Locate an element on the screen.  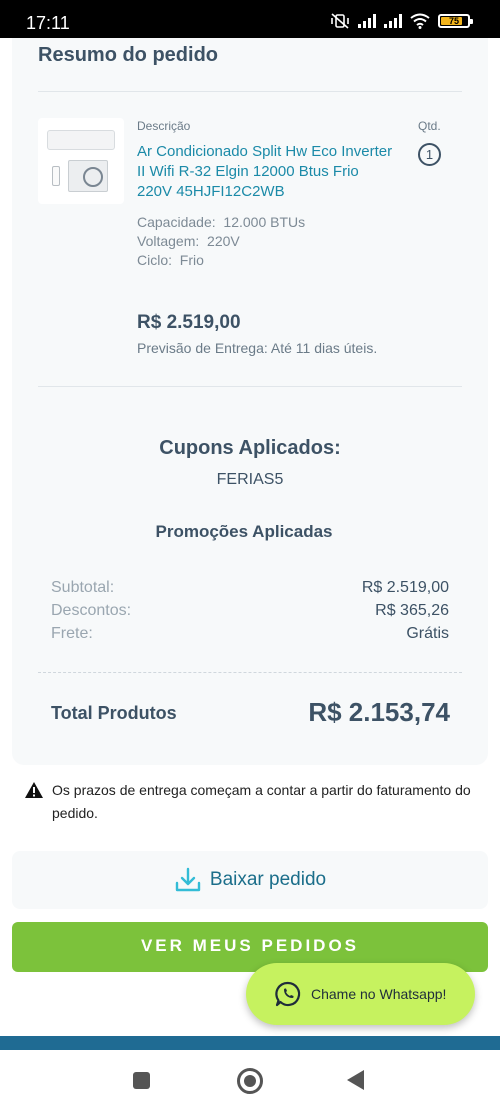
spec-capacity: Capacidade: 12.000 BTUs is located at coordinates (221, 222).